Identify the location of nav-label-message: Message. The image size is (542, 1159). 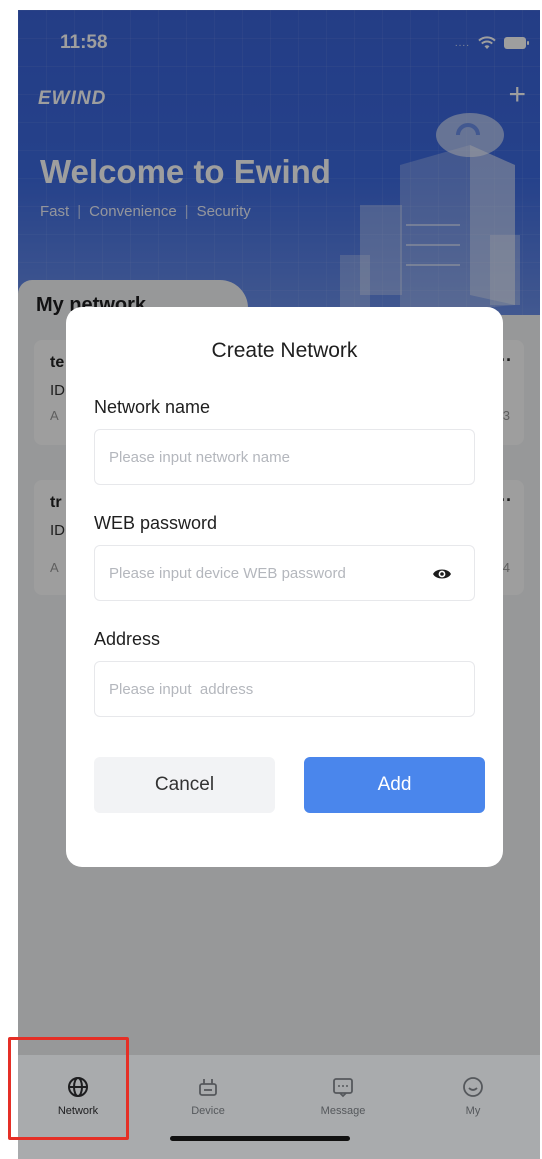
(343, 1111).